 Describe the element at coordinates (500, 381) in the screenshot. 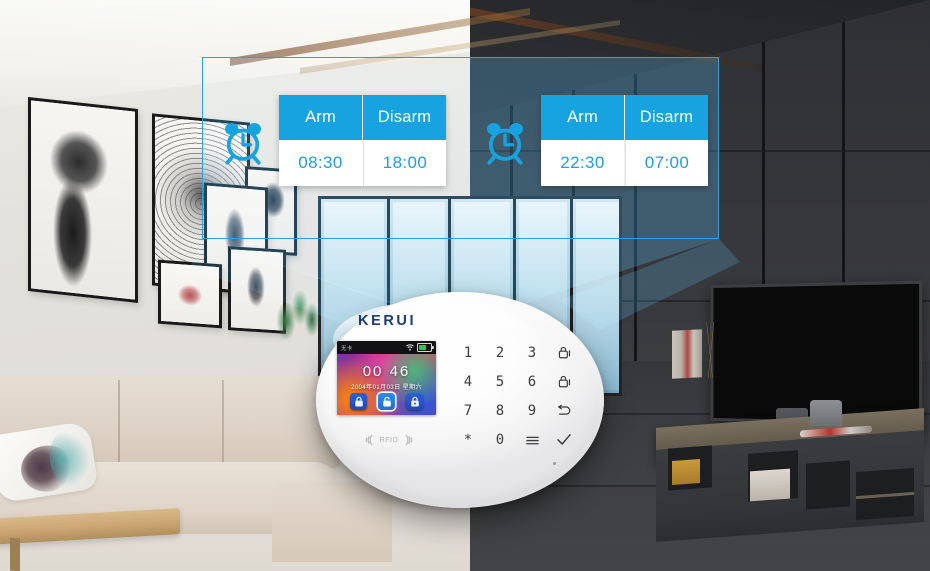

I see `key-5: 5` at that location.